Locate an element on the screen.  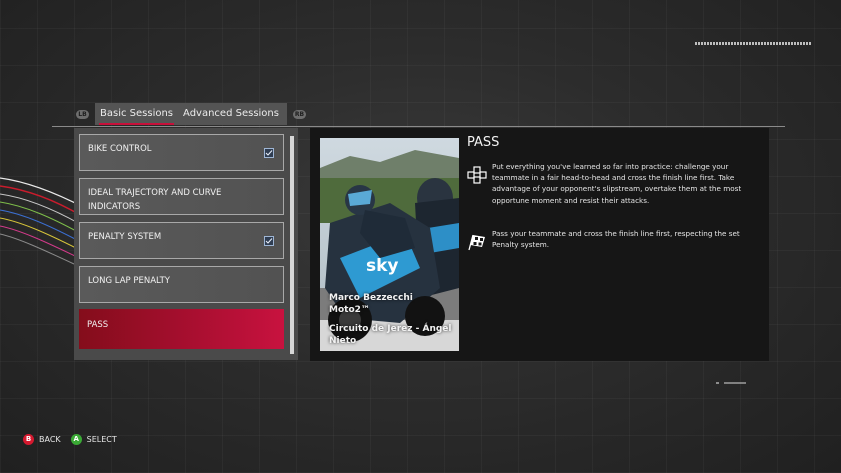
top-right-decoration is located at coordinates (753, 43).